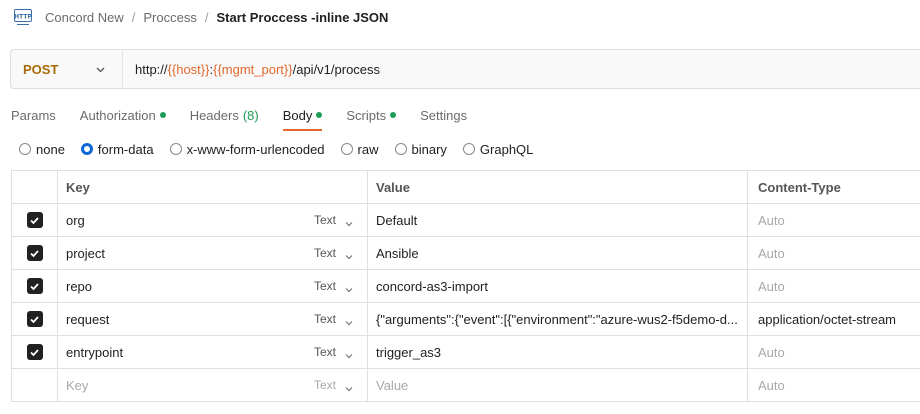 The width and height of the screenshot is (920, 414). What do you see at coordinates (213, 187) in the screenshot?
I see `header-key: Key` at bounding box center [213, 187].